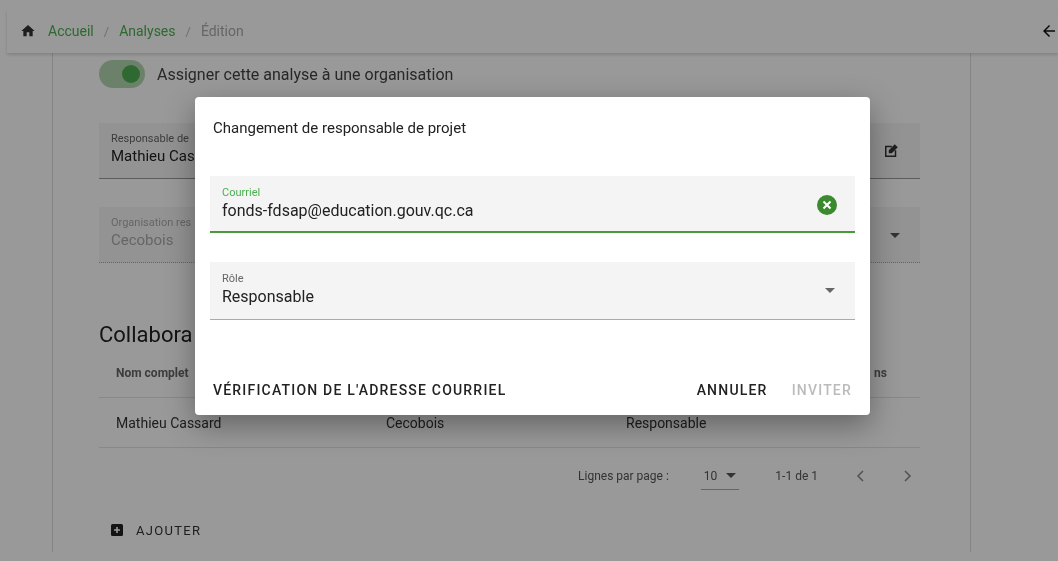 This screenshot has width=1058, height=561. Describe the element at coordinates (891, 151) in the screenshot. I see `edit-icon` at that location.